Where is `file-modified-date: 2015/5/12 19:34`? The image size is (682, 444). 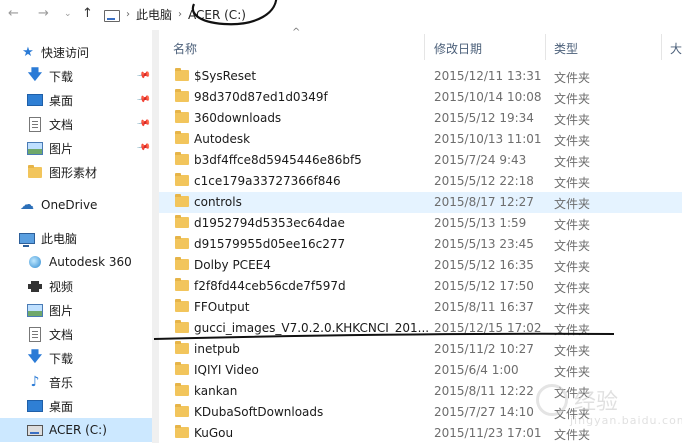 file-modified-date: 2015/5/12 19:34 is located at coordinates (484, 118).